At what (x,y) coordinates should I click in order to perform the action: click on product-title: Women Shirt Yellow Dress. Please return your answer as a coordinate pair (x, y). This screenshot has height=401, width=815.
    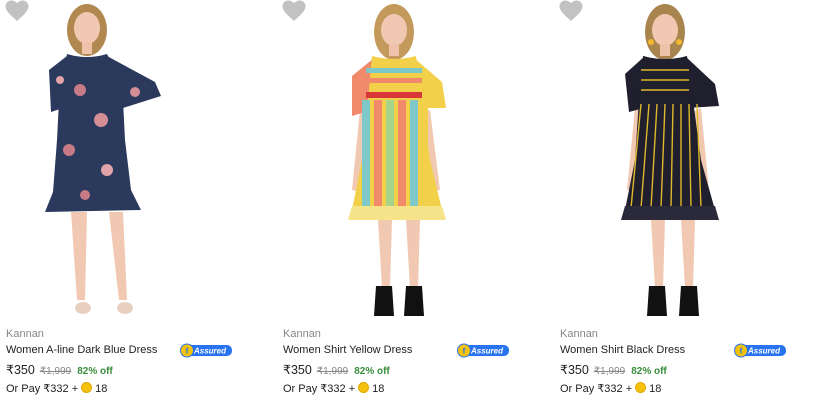
    Looking at the image, I should click on (347, 350).